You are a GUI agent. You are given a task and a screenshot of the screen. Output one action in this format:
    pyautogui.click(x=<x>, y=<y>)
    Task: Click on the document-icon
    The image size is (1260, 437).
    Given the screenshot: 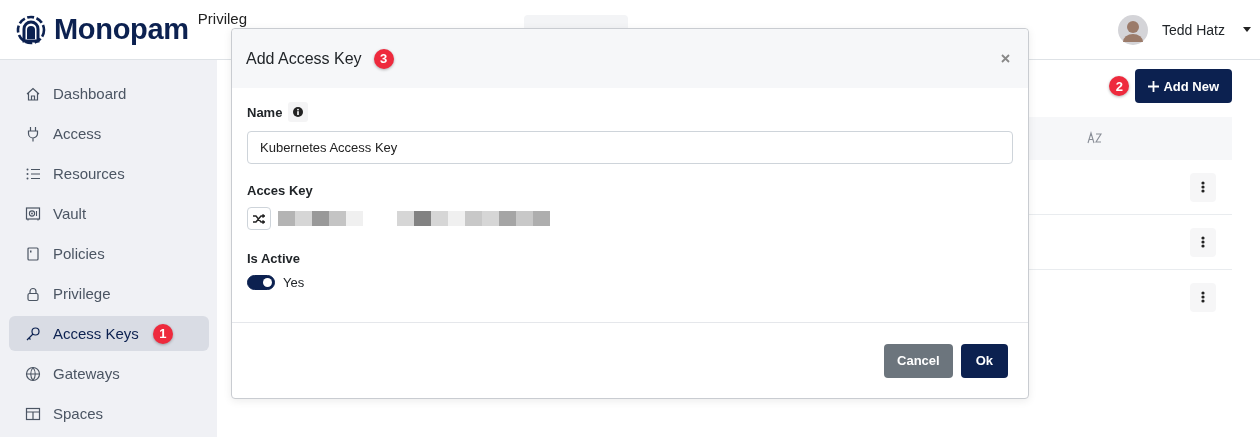 What is the action you would take?
    pyautogui.click(x=33, y=253)
    